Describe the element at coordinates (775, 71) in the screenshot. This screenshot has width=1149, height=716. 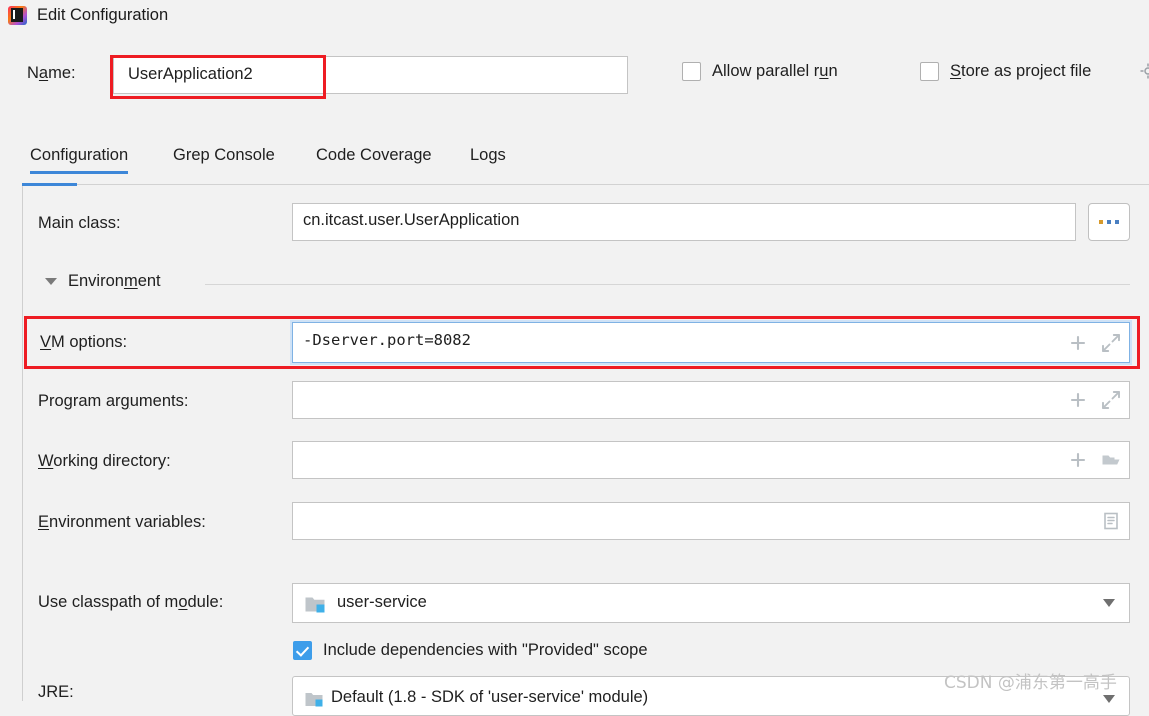
I see `allow-parallel-run-label: Allow parallel run` at that location.